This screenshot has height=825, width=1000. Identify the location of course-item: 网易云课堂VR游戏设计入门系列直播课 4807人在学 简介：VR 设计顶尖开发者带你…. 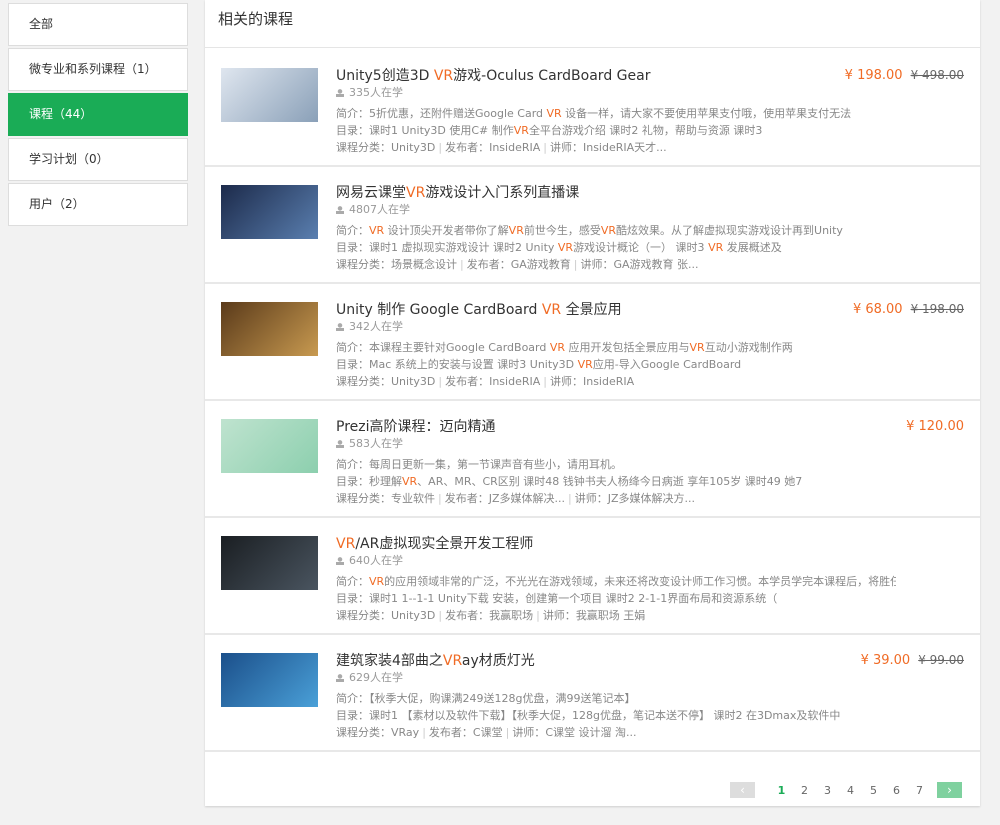
(592, 225).